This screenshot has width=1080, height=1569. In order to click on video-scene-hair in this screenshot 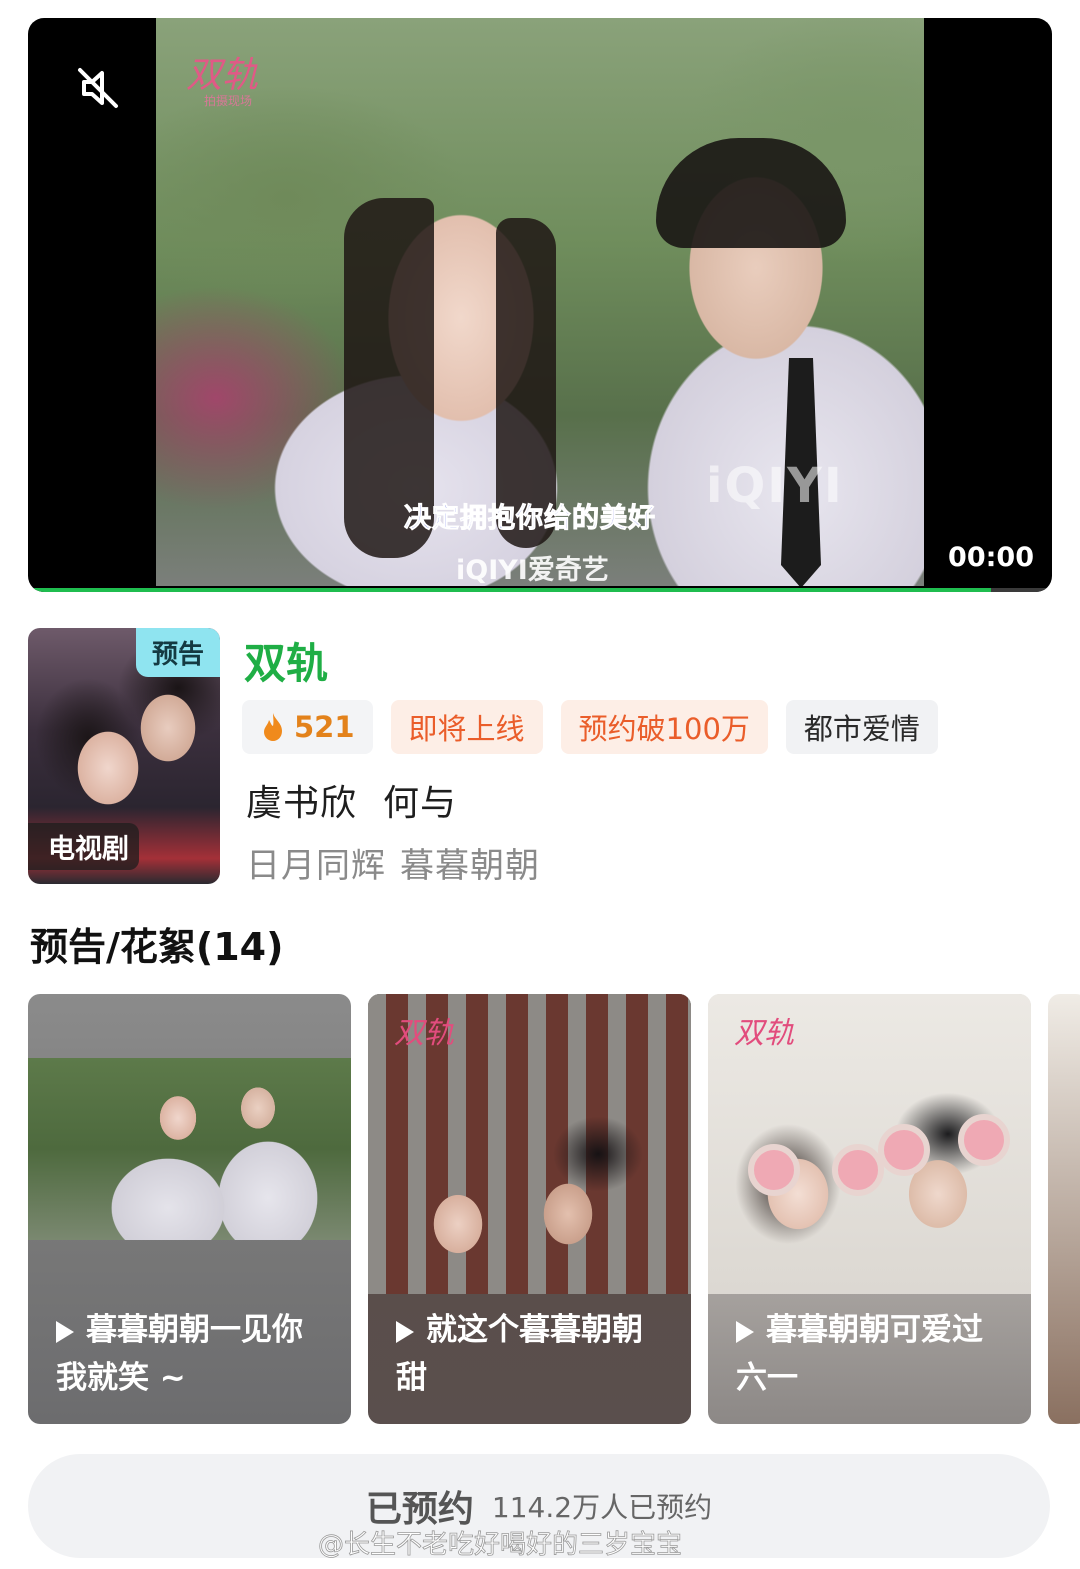, I will do `click(751, 193)`.